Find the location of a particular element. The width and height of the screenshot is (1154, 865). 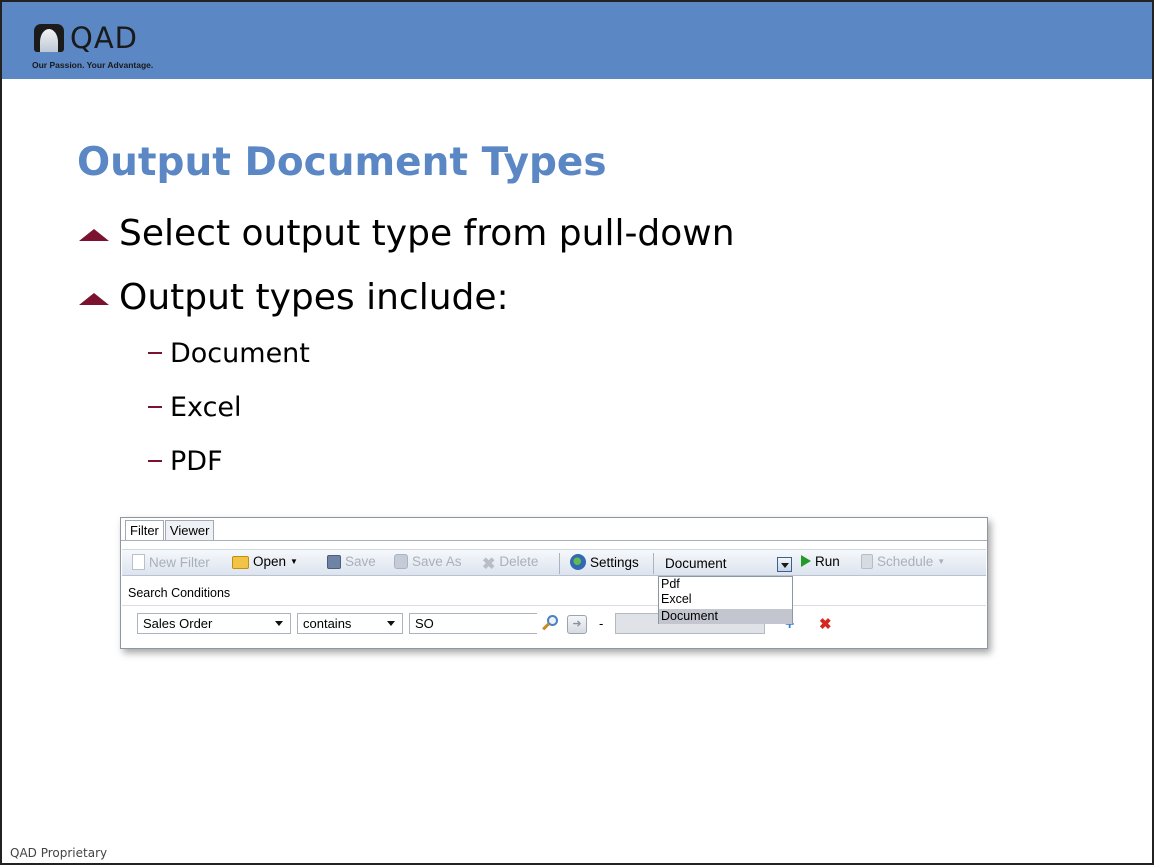

clear-value-button: ➜ is located at coordinates (577, 624).